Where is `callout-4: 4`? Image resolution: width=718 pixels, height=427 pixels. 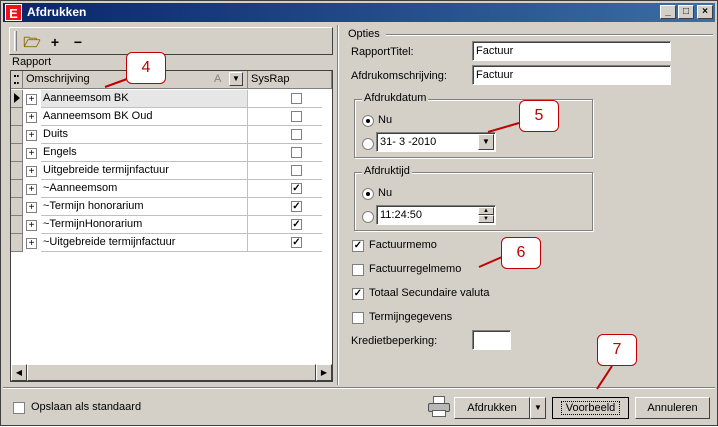
callout-4: 4 is located at coordinates (146, 68).